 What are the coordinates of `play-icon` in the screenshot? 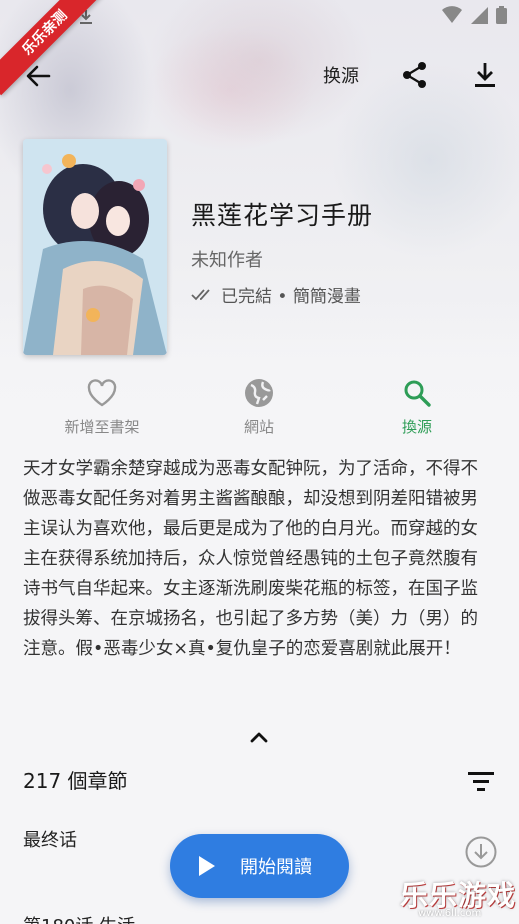 It's located at (207, 866).